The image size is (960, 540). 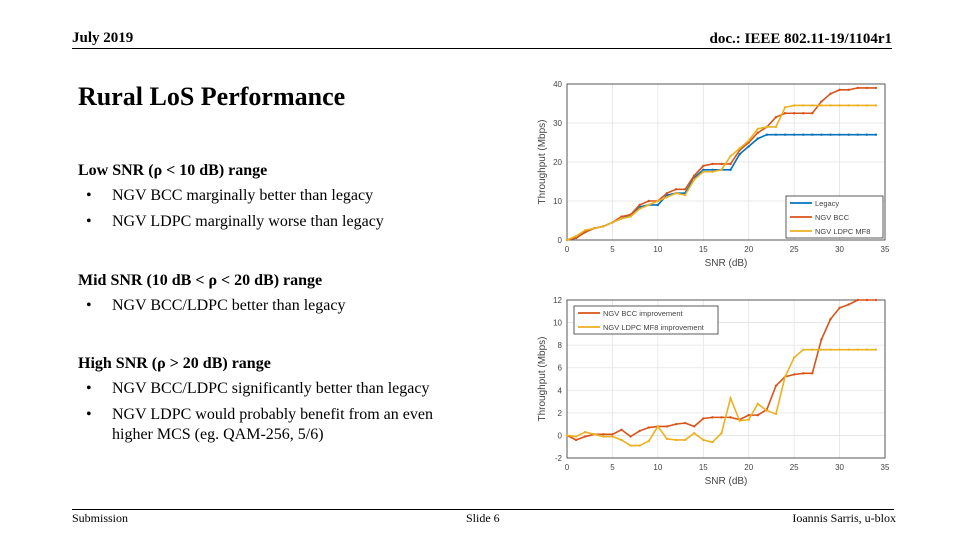 I want to click on footer-submission: Submission, so click(x=100, y=518).